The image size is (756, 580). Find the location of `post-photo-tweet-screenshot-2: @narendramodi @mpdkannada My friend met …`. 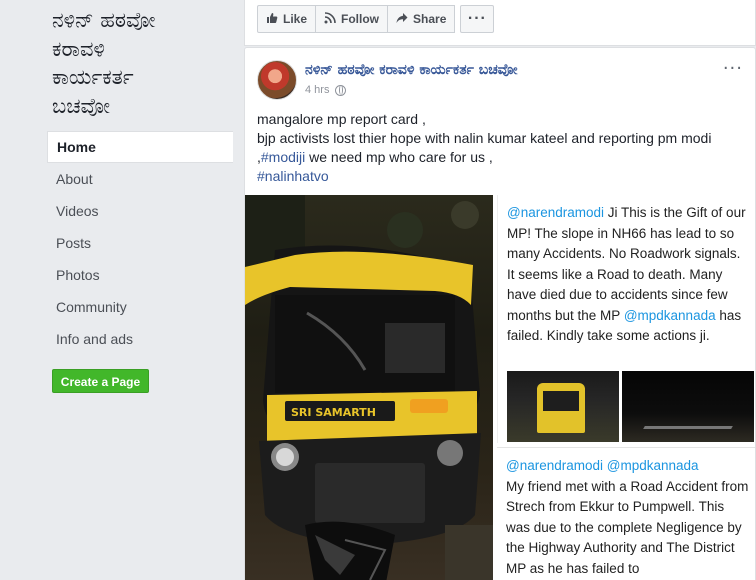

post-photo-tweet-screenshot-2: @narendramodi @mpdkannada My friend met … is located at coordinates (626, 513).